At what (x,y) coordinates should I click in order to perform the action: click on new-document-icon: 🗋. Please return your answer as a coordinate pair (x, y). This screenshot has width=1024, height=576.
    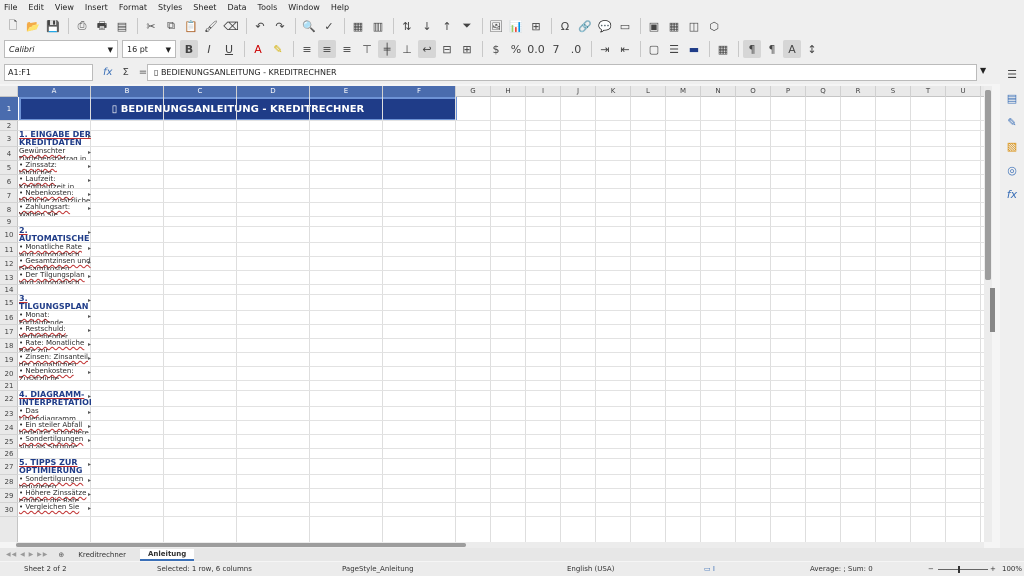
    Looking at the image, I should click on (13, 26).